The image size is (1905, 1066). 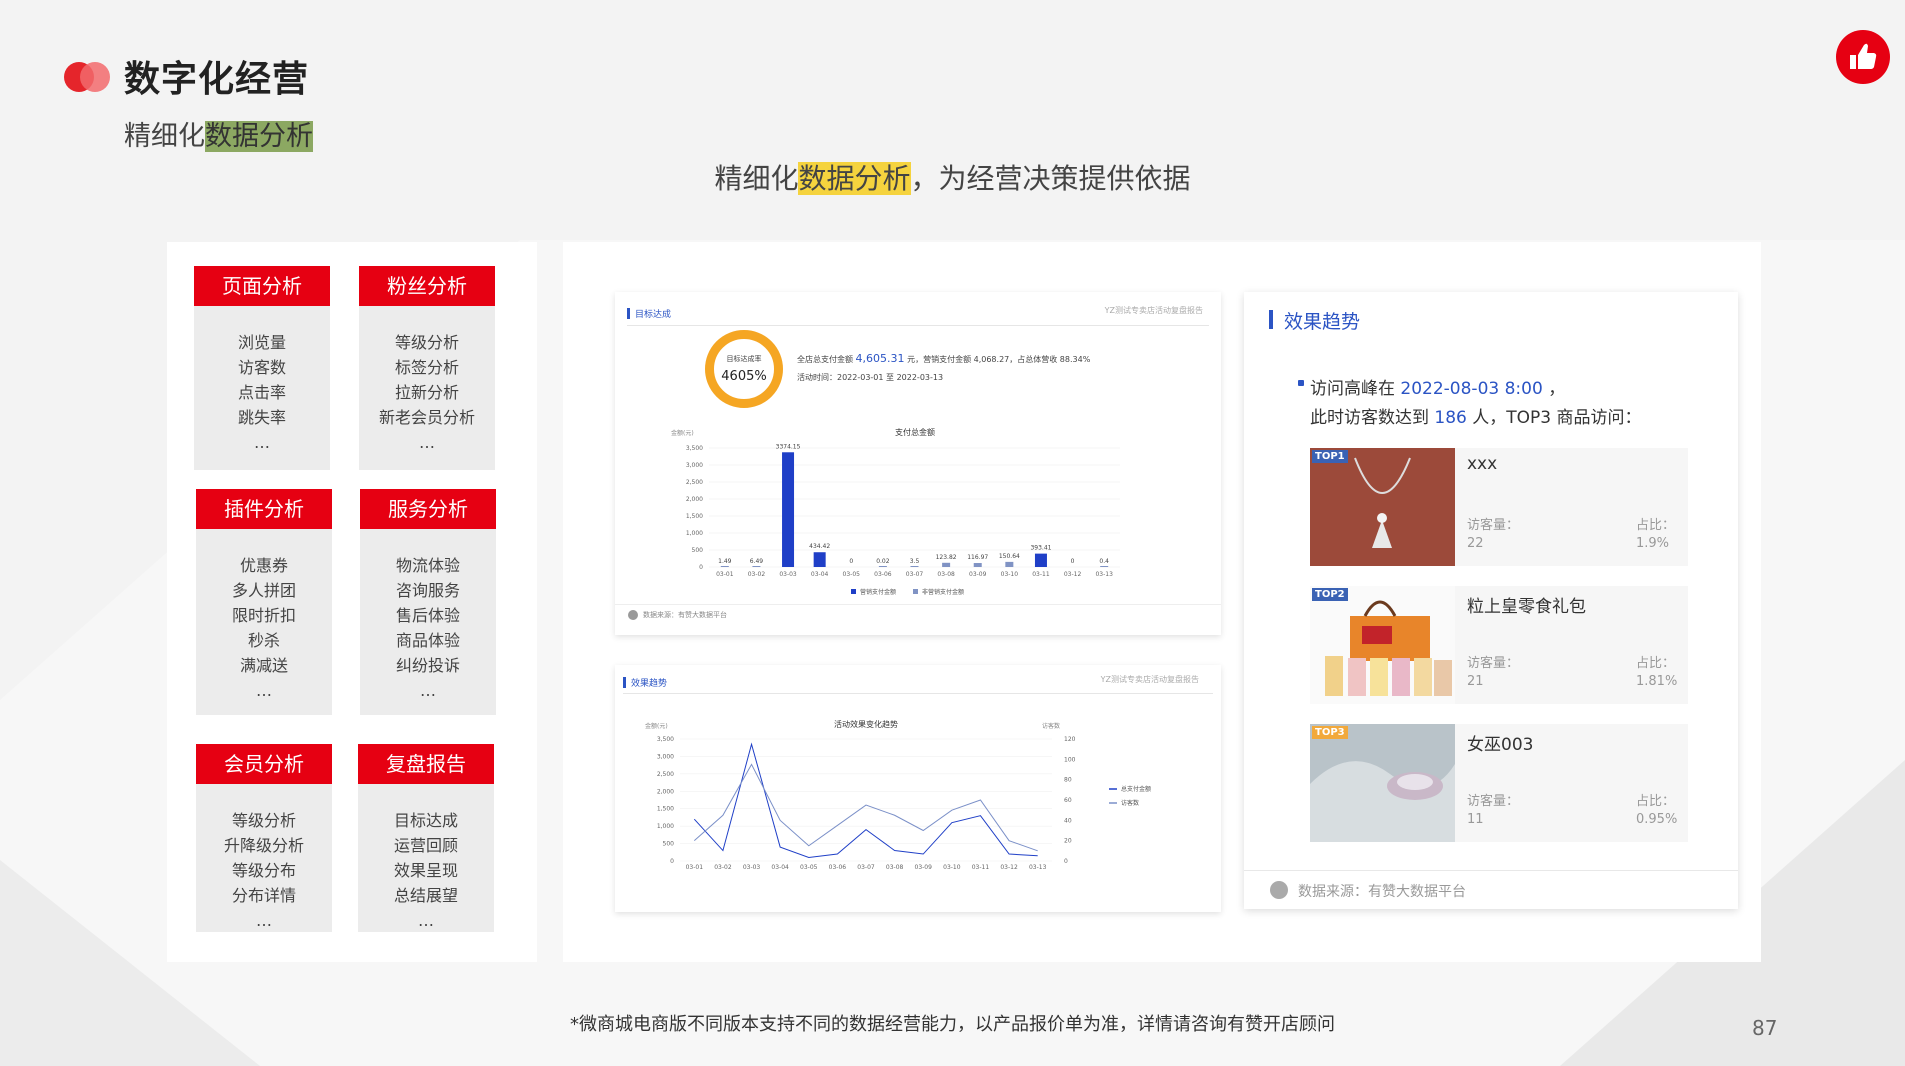 What do you see at coordinates (788, 574) in the screenshot?
I see `x-tick-label: 03-03` at bounding box center [788, 574].